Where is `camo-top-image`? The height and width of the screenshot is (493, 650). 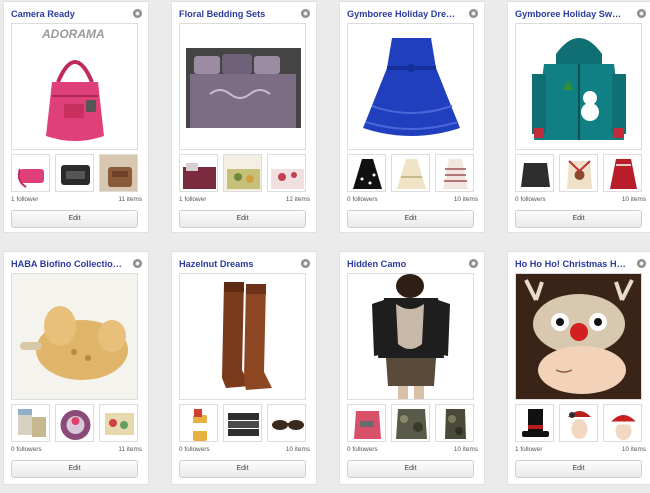
camo-top-image is located at coordinates (410, 336).